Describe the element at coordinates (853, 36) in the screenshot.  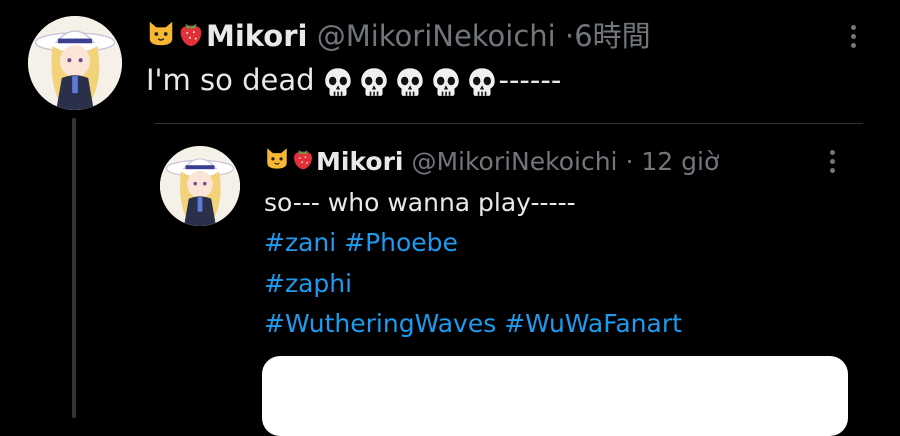
I see `more-options-icon` at that location.